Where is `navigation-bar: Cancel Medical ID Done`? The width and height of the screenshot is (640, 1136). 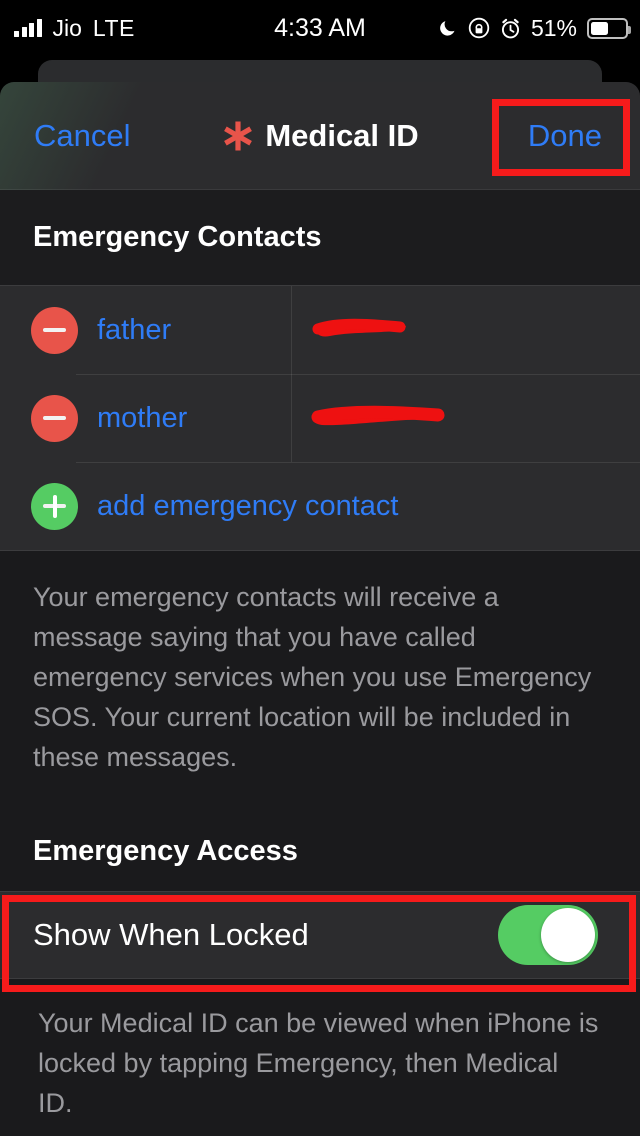 navigation-bar: Cancel Medical ID Done is located at coordinates (320, 136).